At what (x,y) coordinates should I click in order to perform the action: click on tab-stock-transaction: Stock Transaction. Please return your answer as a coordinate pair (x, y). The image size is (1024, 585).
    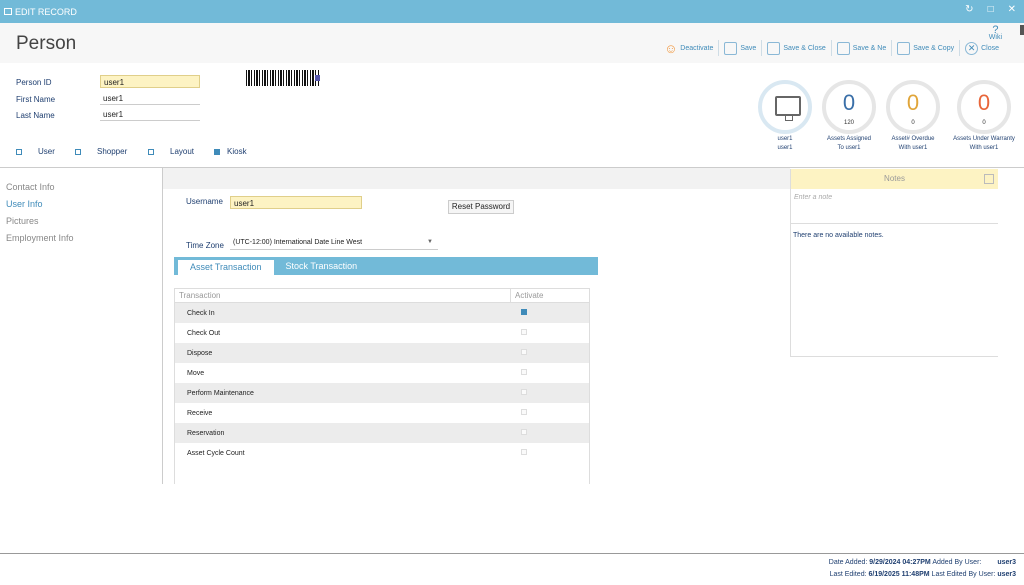
    Looking at the image, I should click on (322, 266).